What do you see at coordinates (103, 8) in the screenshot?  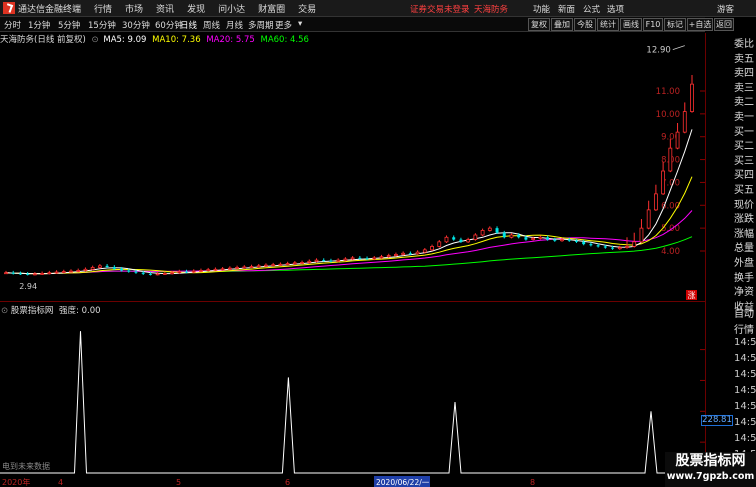 I see `menu-quotes: 行情` at bounding box center [103, 8].